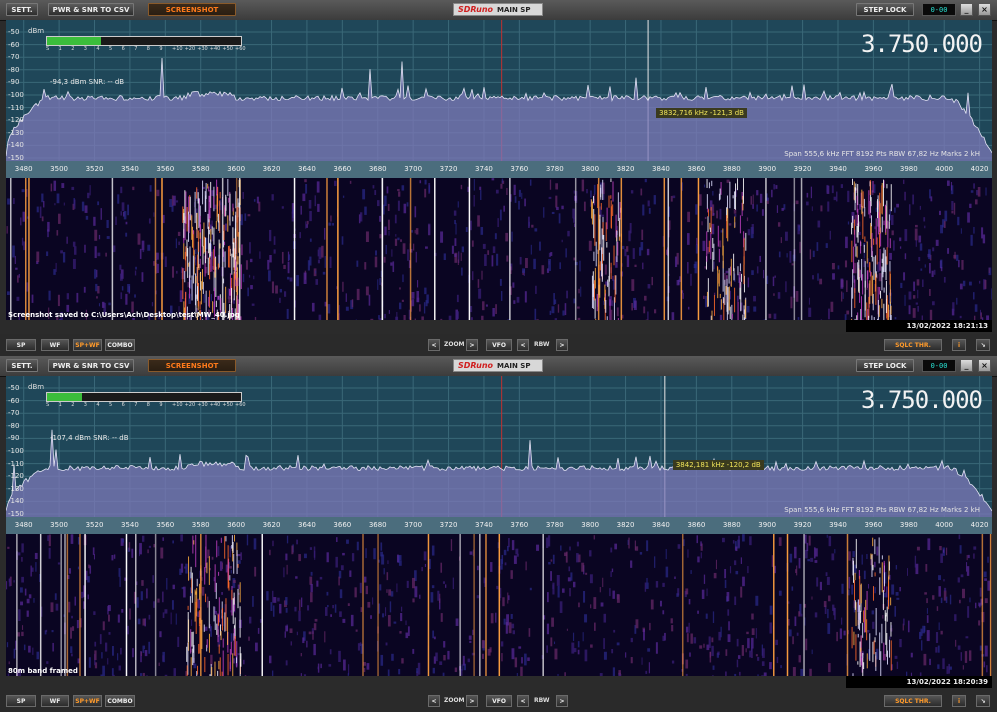 This screenshot has height=712, width=997. What do you see at coordinates (484, 169) in the screenshot?
I see `x-tick-label: 3740` at bounding box center [484, 169].